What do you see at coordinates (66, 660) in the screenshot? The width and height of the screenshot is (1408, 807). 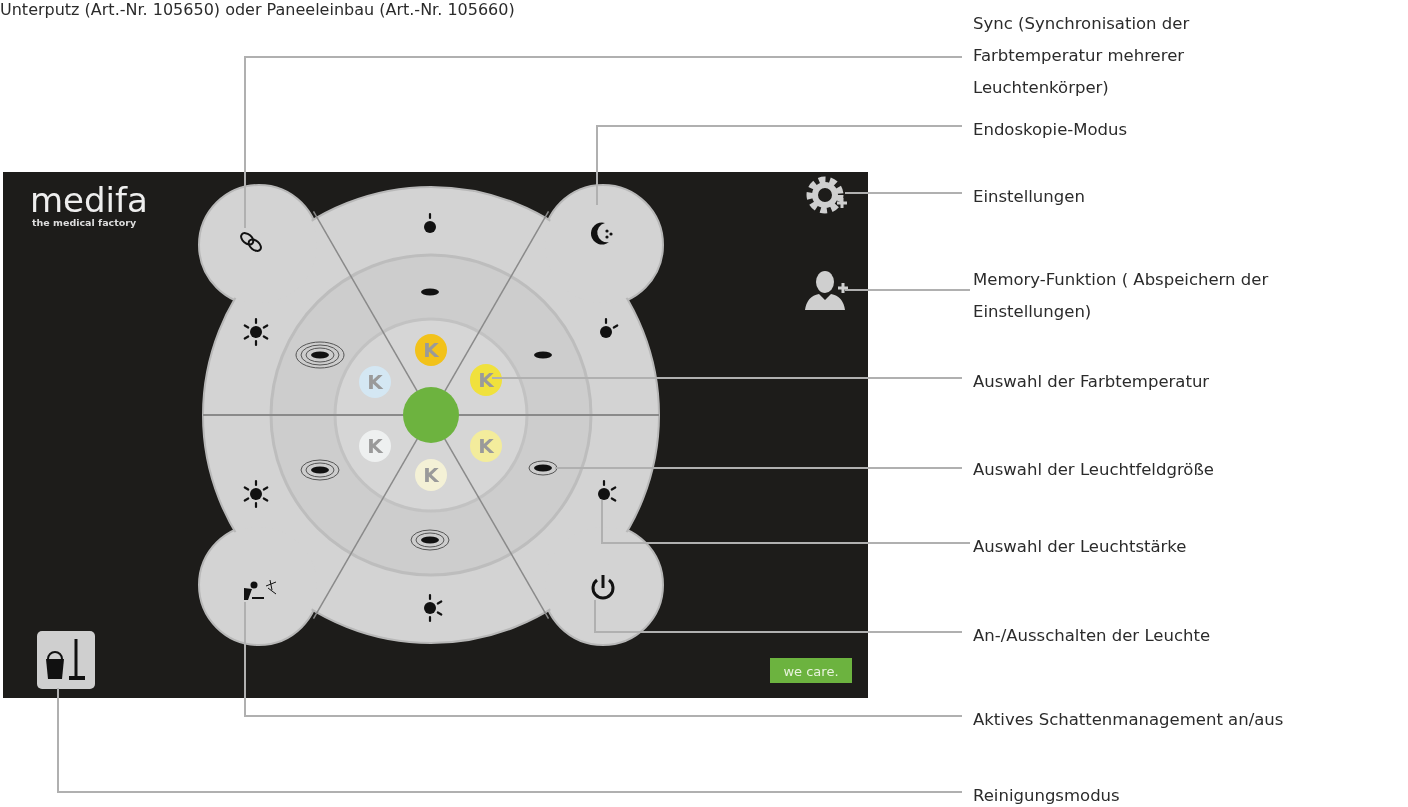 I see `cleaning-button` at bounding box center [66, 660].